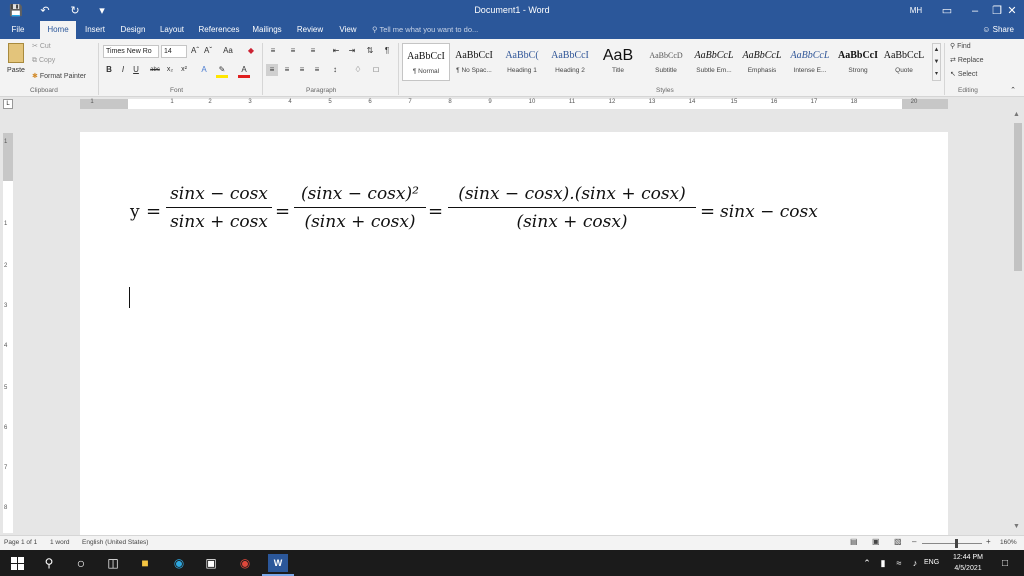 This screenshot has height=576, width=1024. What do you see at coordinates (310, 30) in the screenshot?
I see `tab-review: Review` at bounding box center [310, 30].